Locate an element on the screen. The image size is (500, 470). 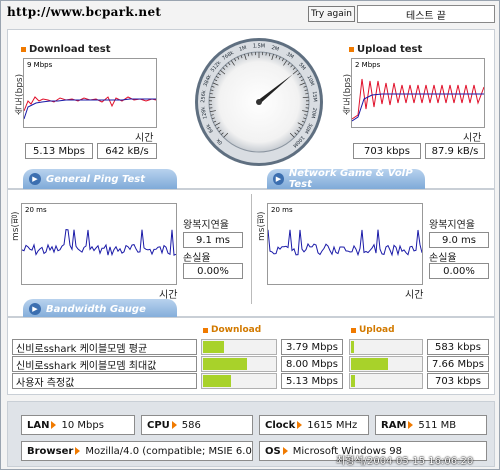
ping-scale: 20 ms is located at coordinates (36, 210).